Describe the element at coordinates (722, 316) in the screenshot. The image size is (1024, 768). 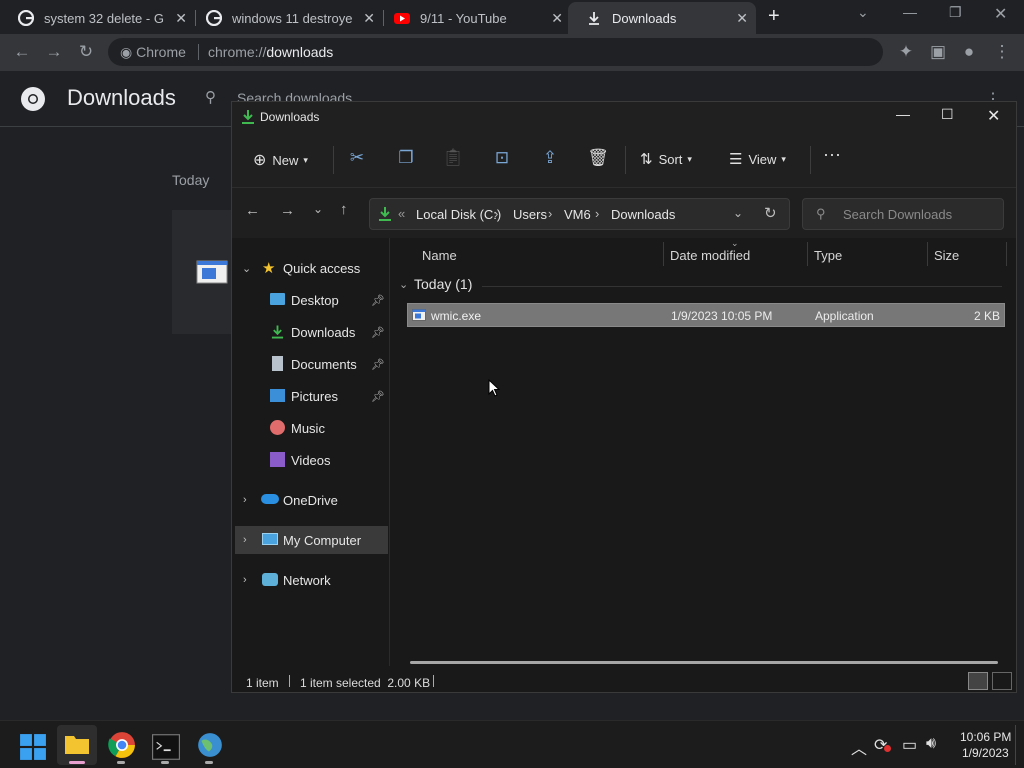
I see `file-date: 1/9/2023 10:05 PM` at that location.